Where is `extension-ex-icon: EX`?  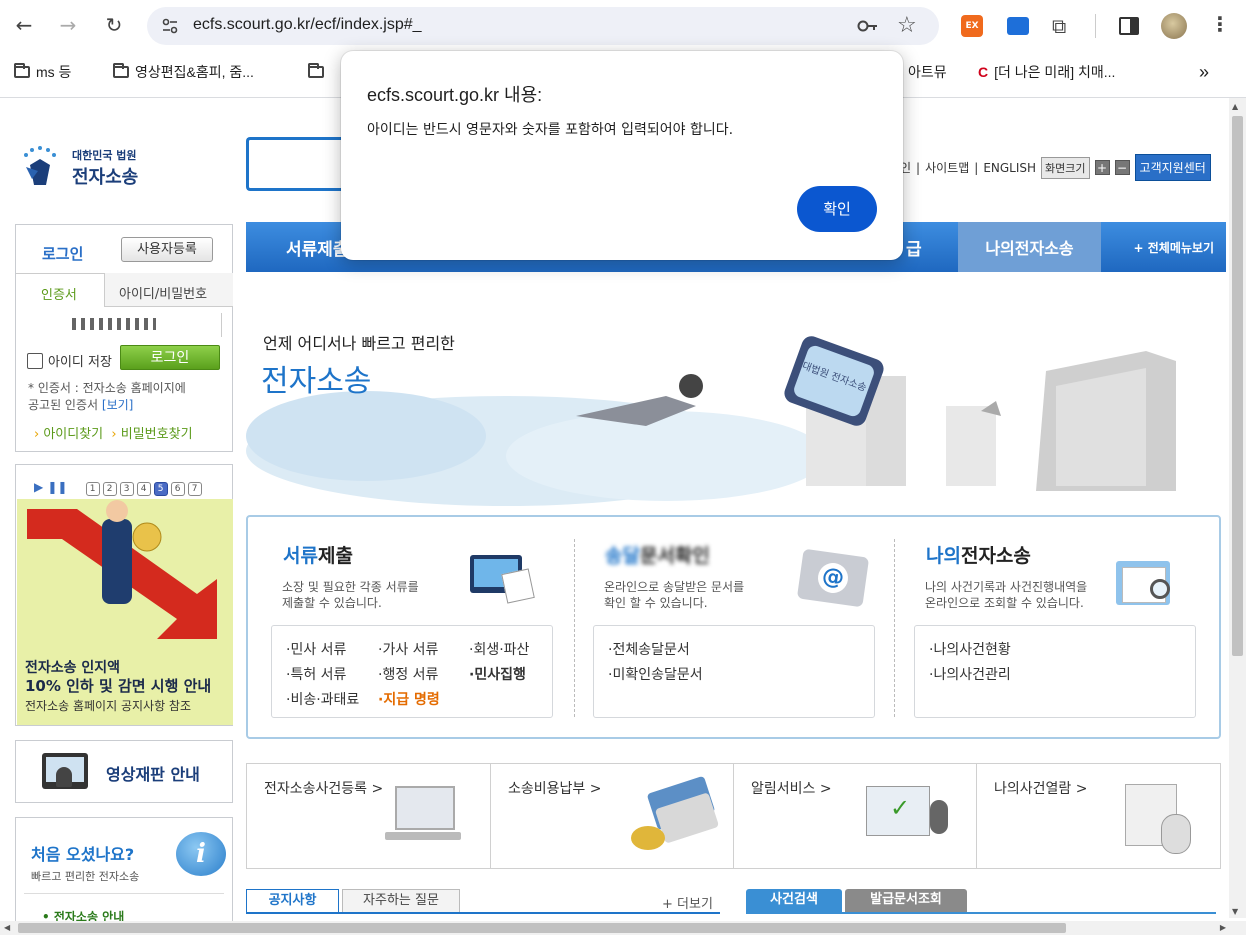
extension-ex-icon: EX is located at coordinates (972, 26).